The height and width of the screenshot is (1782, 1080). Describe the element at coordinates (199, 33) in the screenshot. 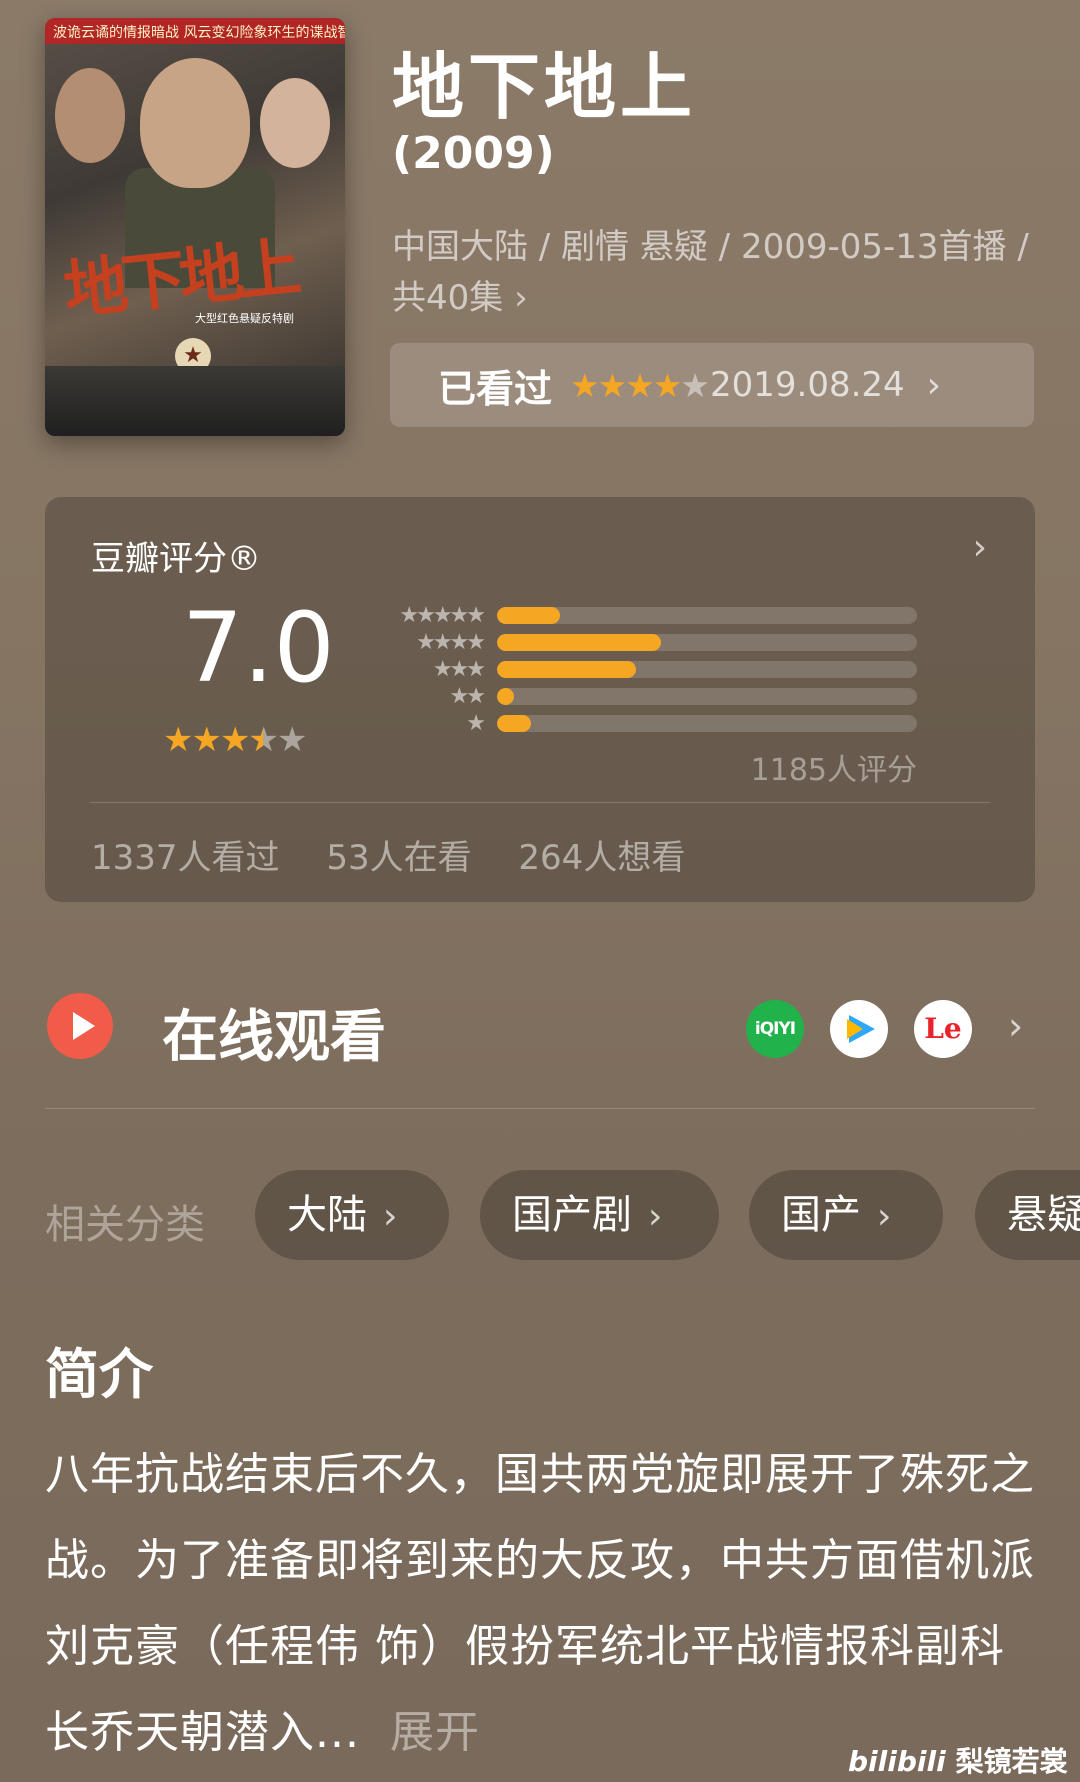

I see `poster-top-band-text: 波诡云谲的情报暗战 风云变幻险象环生的谍战智斗` at that location.